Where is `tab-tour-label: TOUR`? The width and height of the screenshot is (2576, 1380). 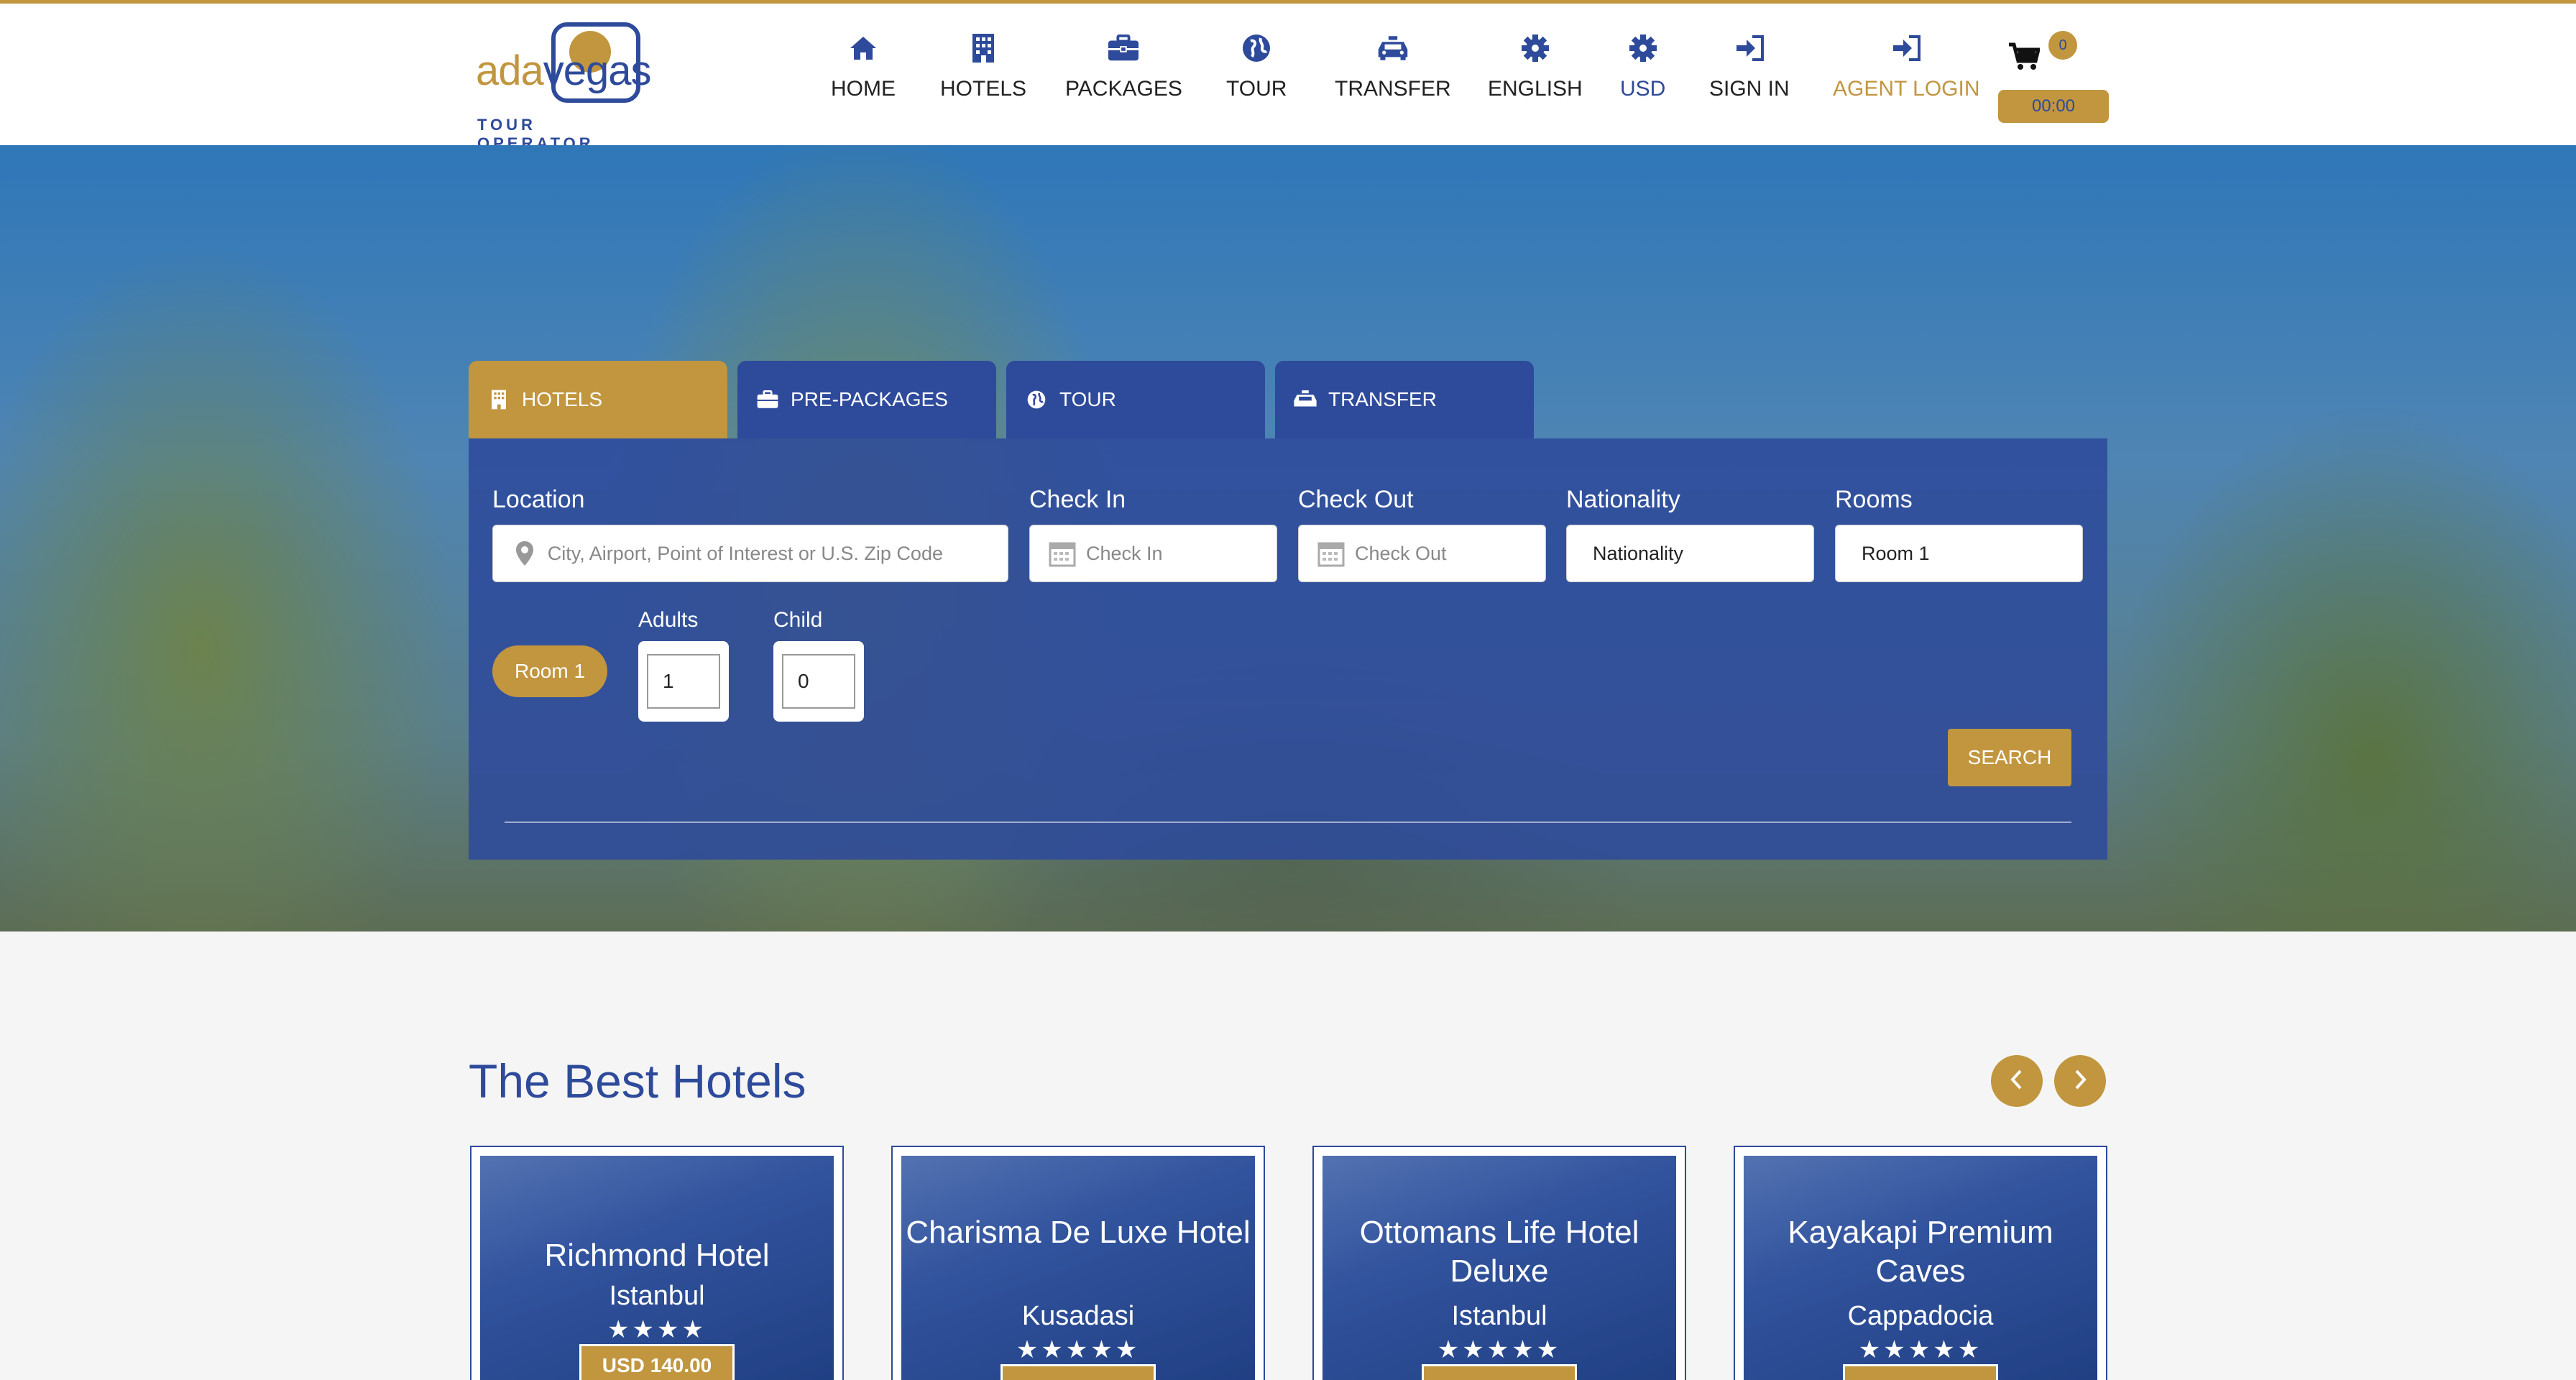
tab-tour-label: TOUR is located at coordinates (1087, 399).